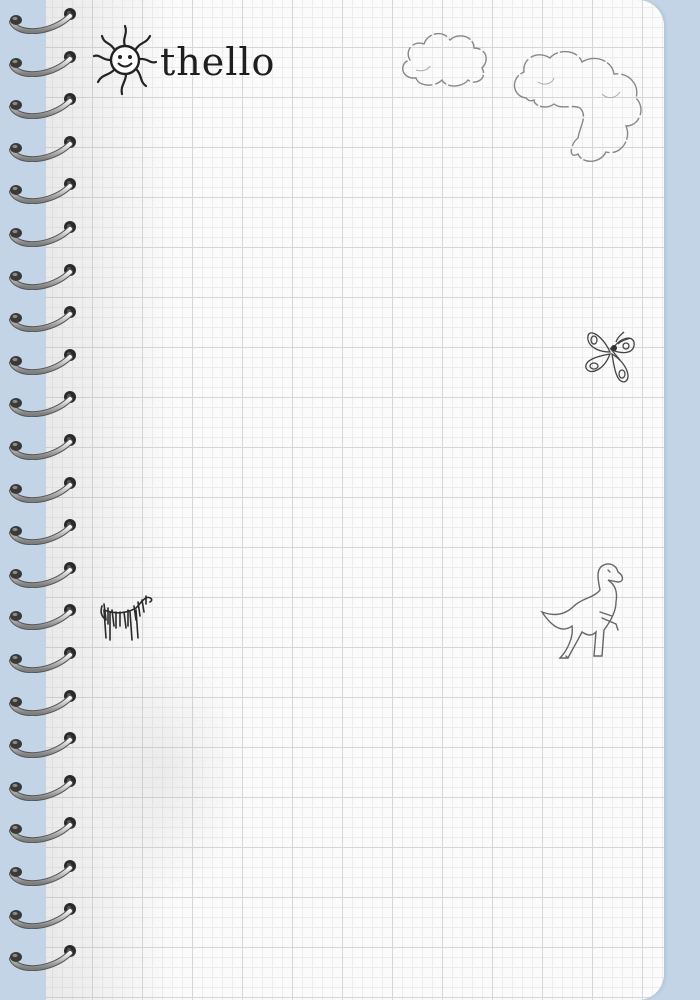 This screenshot has height=1000, width=700. What do you see at coordinates (218, 62) in the screenshot?
I see `app-title: thello` at bounding box center [218, 62].